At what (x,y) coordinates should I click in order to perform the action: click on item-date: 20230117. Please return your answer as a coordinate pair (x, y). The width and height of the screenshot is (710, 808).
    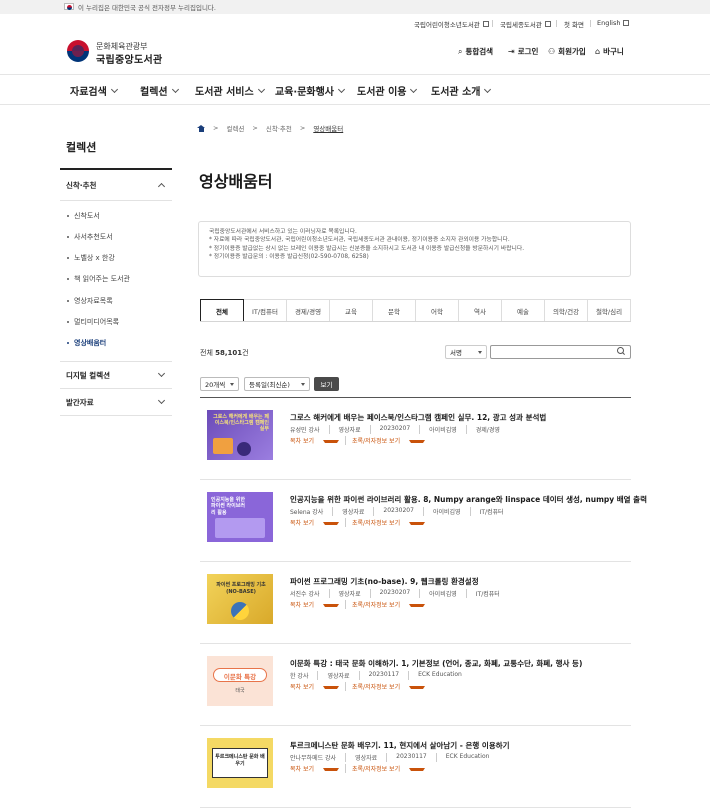
    Looking at the image, I should click on (411, 757).